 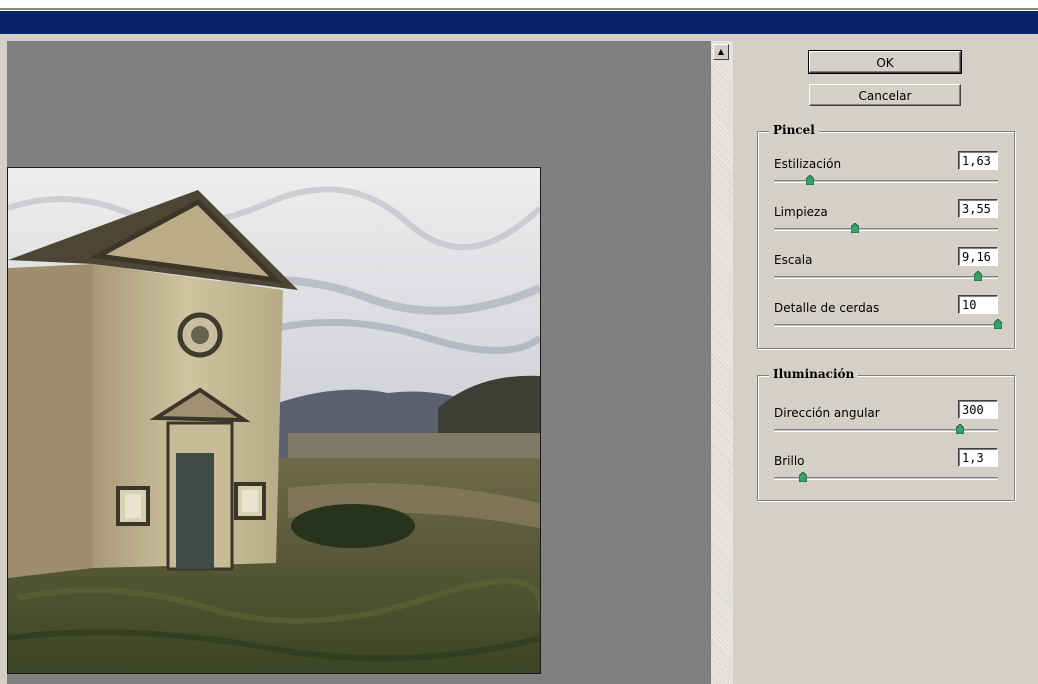 I want to click on param-label: Detalle de cerdas, so click(x=827, y=308).